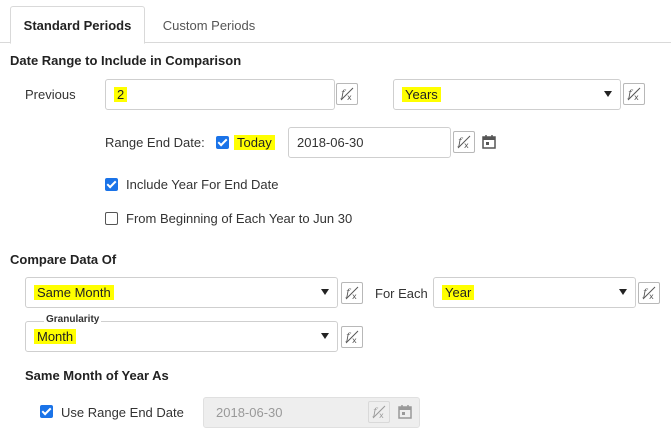 Image resolution: width=671 pixels, height=432 pixels. Describe the element at coordinates (63, 259) in the screenshot. I see `compare-section-title: Compare Data Of` at that location.